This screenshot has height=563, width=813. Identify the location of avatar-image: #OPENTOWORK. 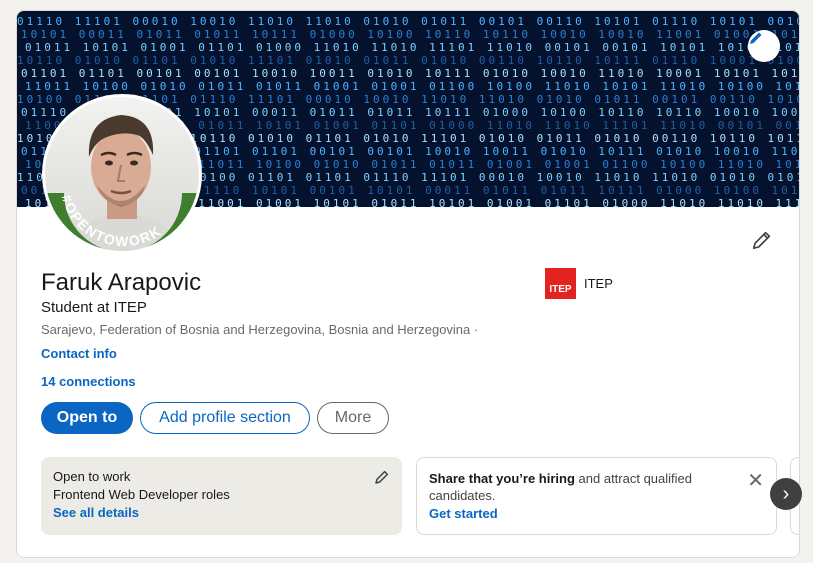
(122, 174).